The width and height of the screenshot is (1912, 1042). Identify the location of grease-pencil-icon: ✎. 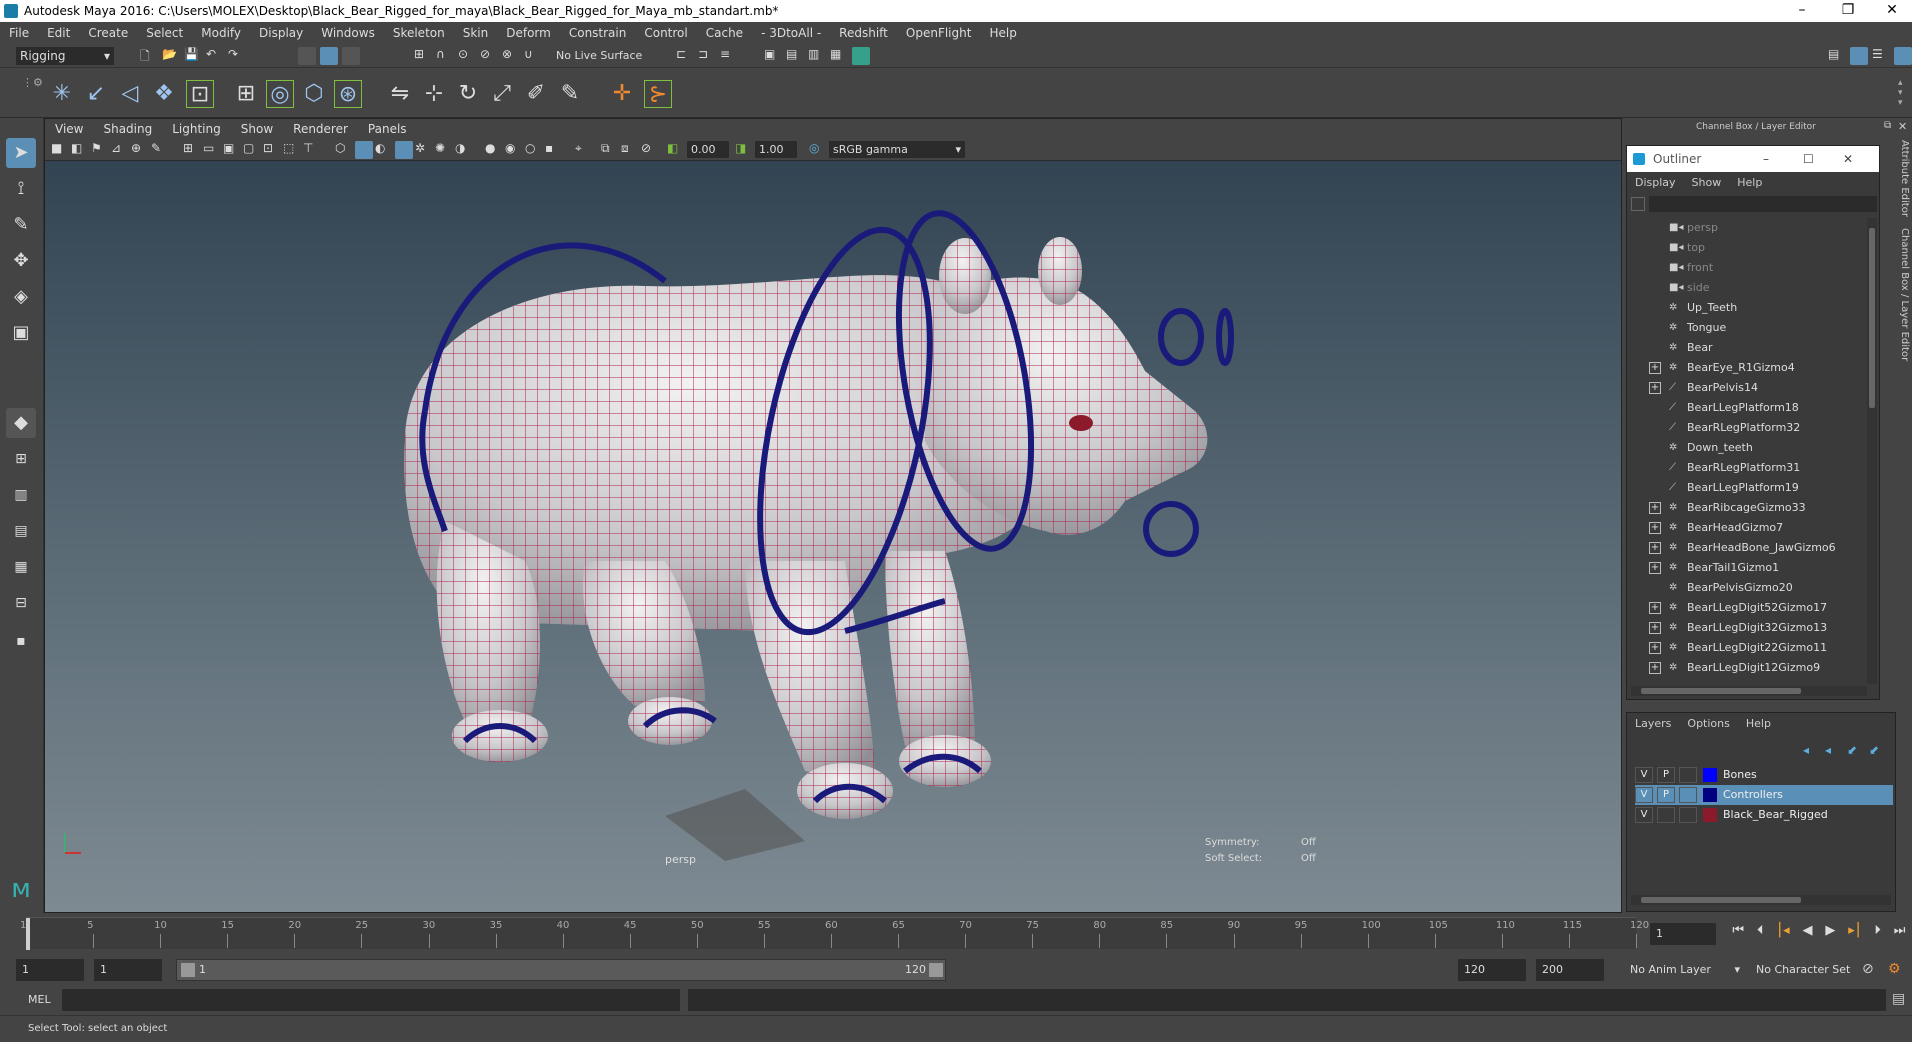
(160, 150).